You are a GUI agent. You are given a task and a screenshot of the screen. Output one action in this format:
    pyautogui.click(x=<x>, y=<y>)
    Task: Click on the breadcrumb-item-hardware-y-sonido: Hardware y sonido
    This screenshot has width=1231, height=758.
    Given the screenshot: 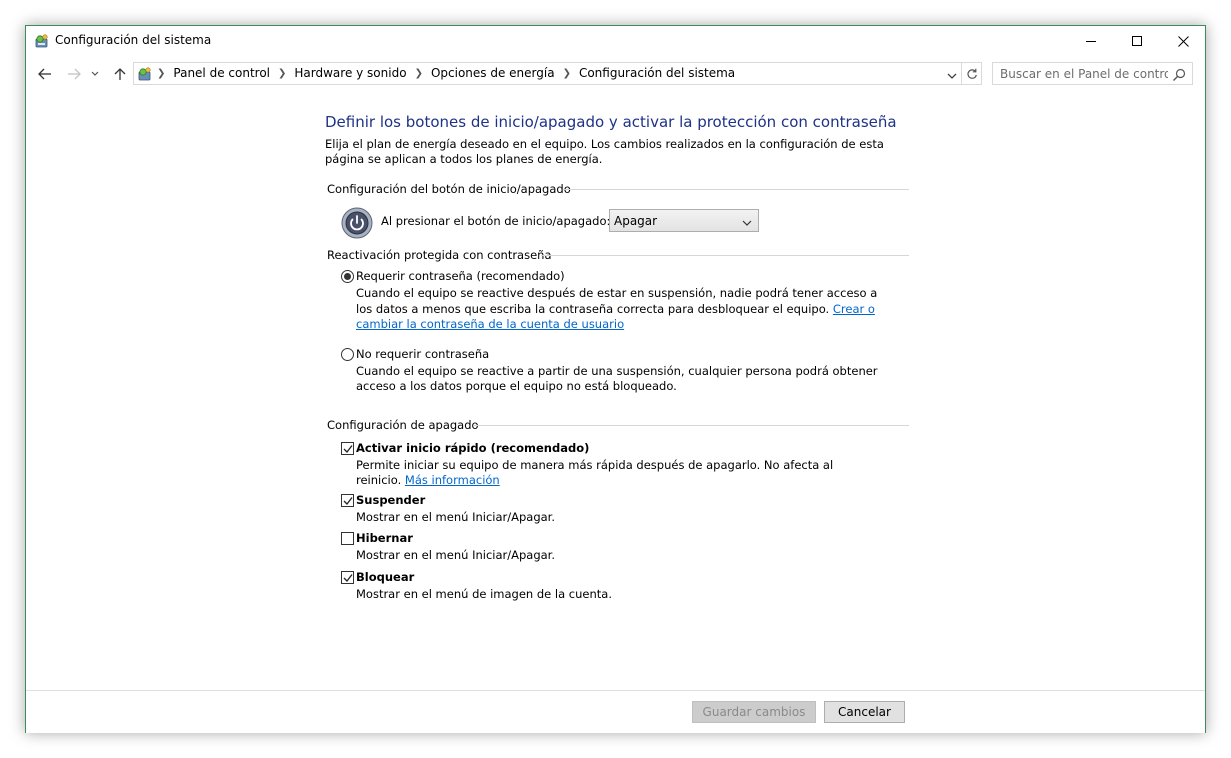 What is the action you would take?
    pyautogui.click(x=350, y=73)
    